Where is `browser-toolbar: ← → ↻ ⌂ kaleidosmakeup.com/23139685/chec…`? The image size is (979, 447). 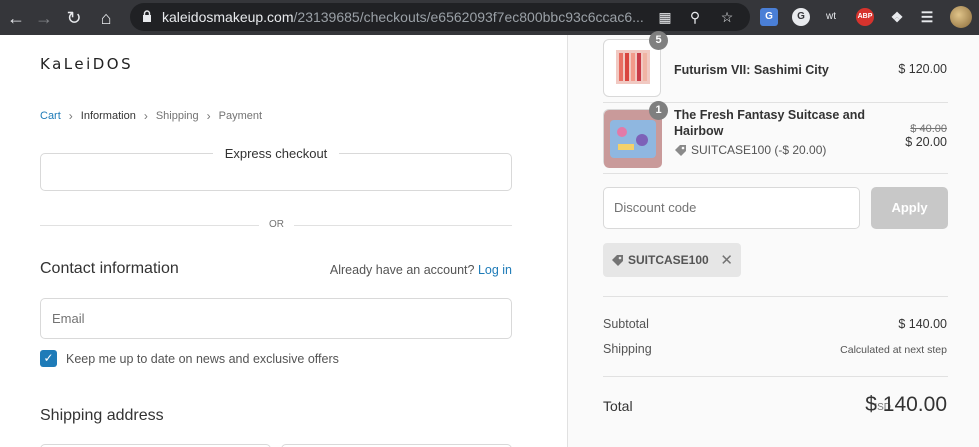
browser-toolbar: ← → ↻ ⌂ kaleidosmakeup.com/23139685/chec… is located at coordinates (489, 17).